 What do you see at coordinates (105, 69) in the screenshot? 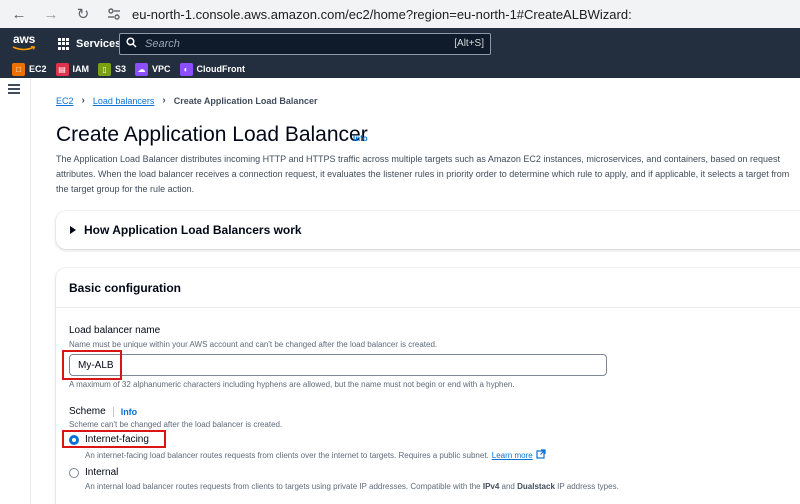
I see `s3-icon: ▯` at bounding box center [105, 69].